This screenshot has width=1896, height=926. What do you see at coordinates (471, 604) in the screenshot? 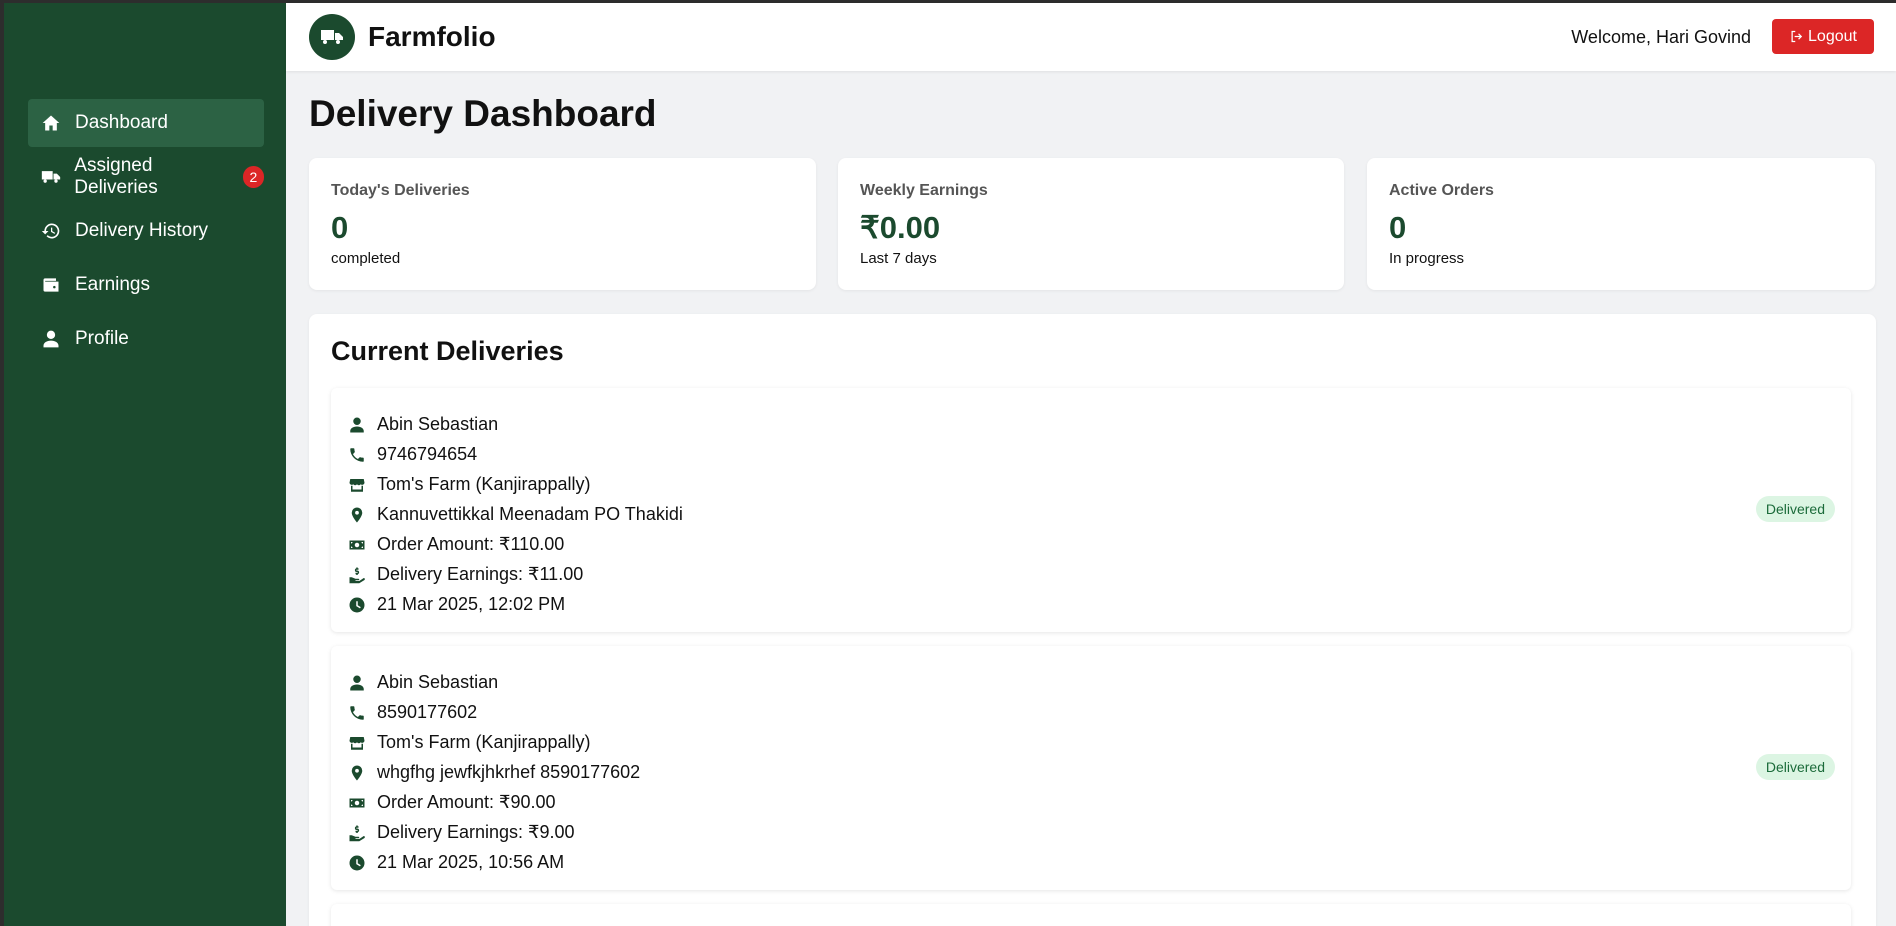
I see `delivery-time: 21 Mar 2025, 12:02 PM` at bounding box center [471, 604].